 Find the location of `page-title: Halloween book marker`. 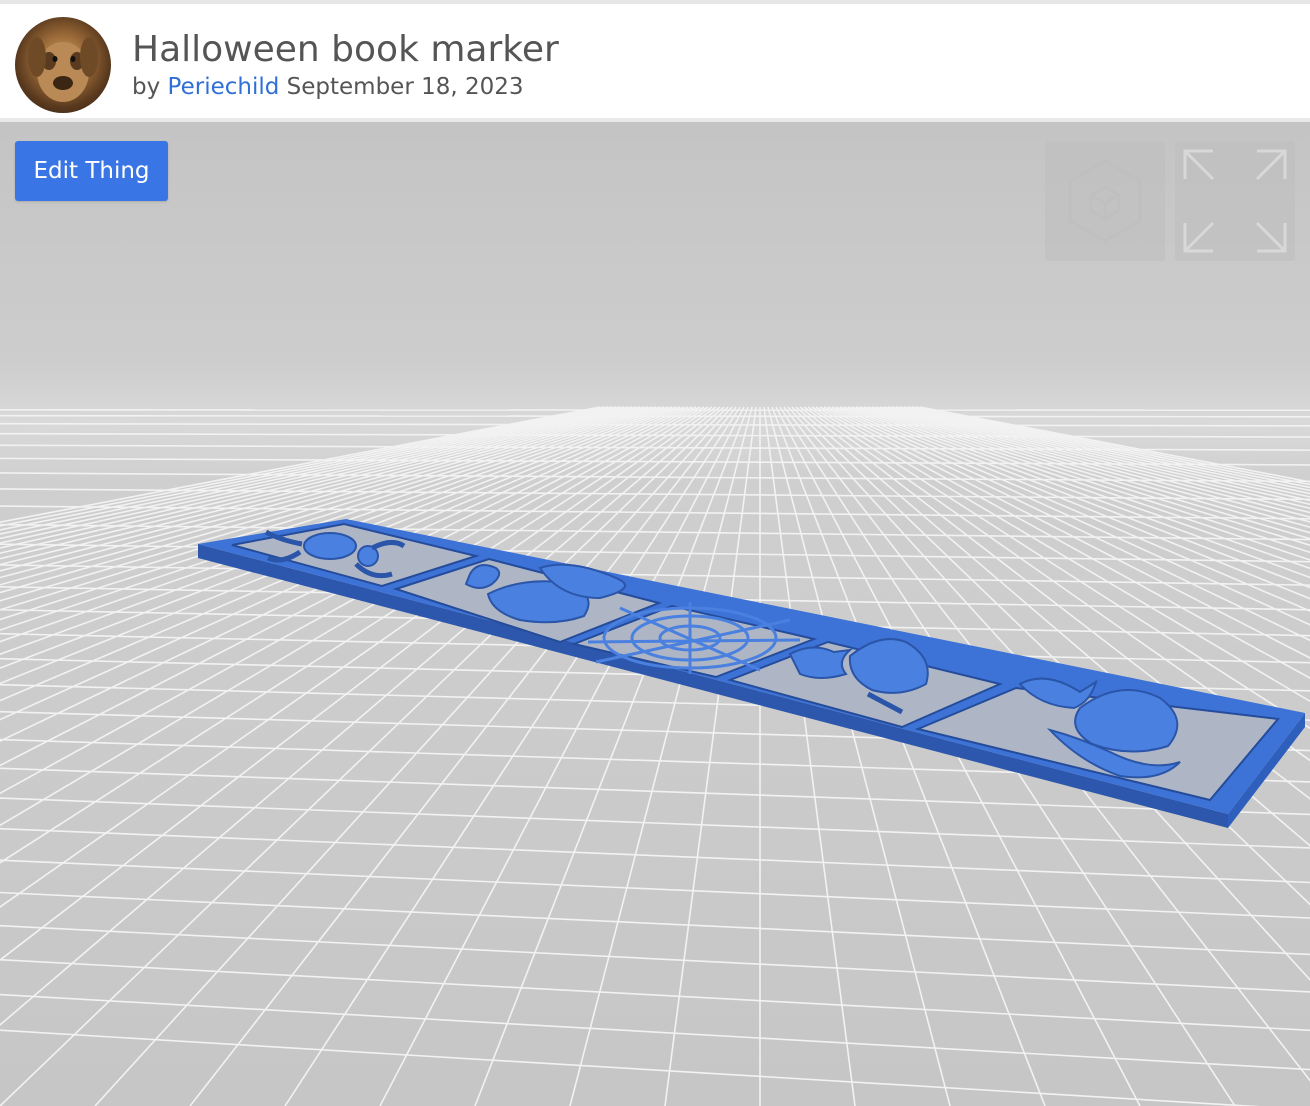

page-title: Halloween book marker is located at coordinates (345, 49).